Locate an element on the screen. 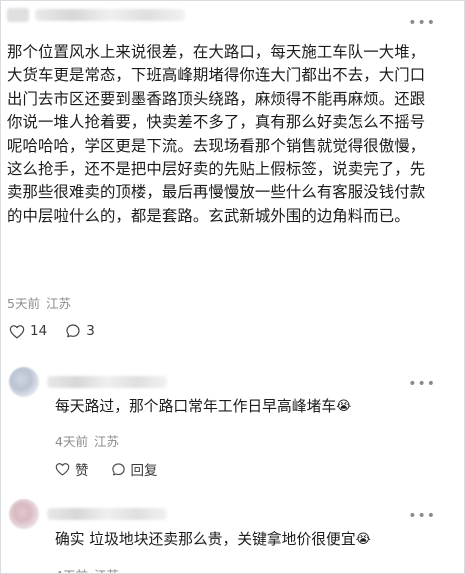 The height and width of the screenshot is (574, 465). comment-time: 5天前 is located at coordinates (23, 303).